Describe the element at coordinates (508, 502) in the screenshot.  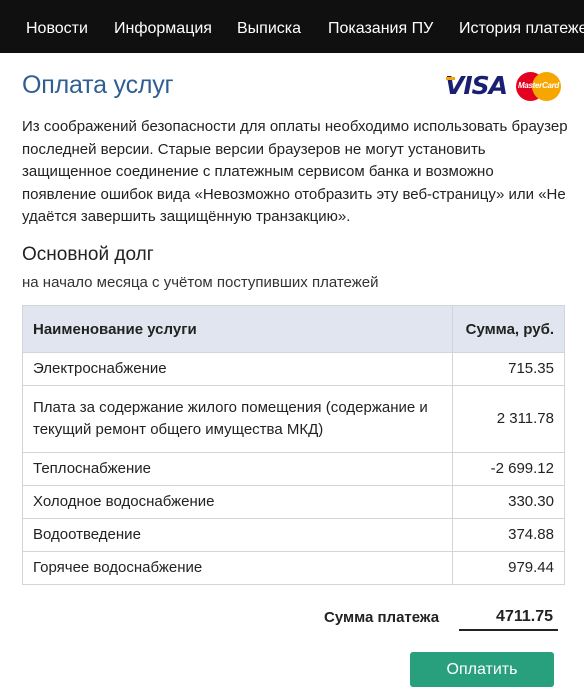
I see `service-sum: 330.30` at that location.